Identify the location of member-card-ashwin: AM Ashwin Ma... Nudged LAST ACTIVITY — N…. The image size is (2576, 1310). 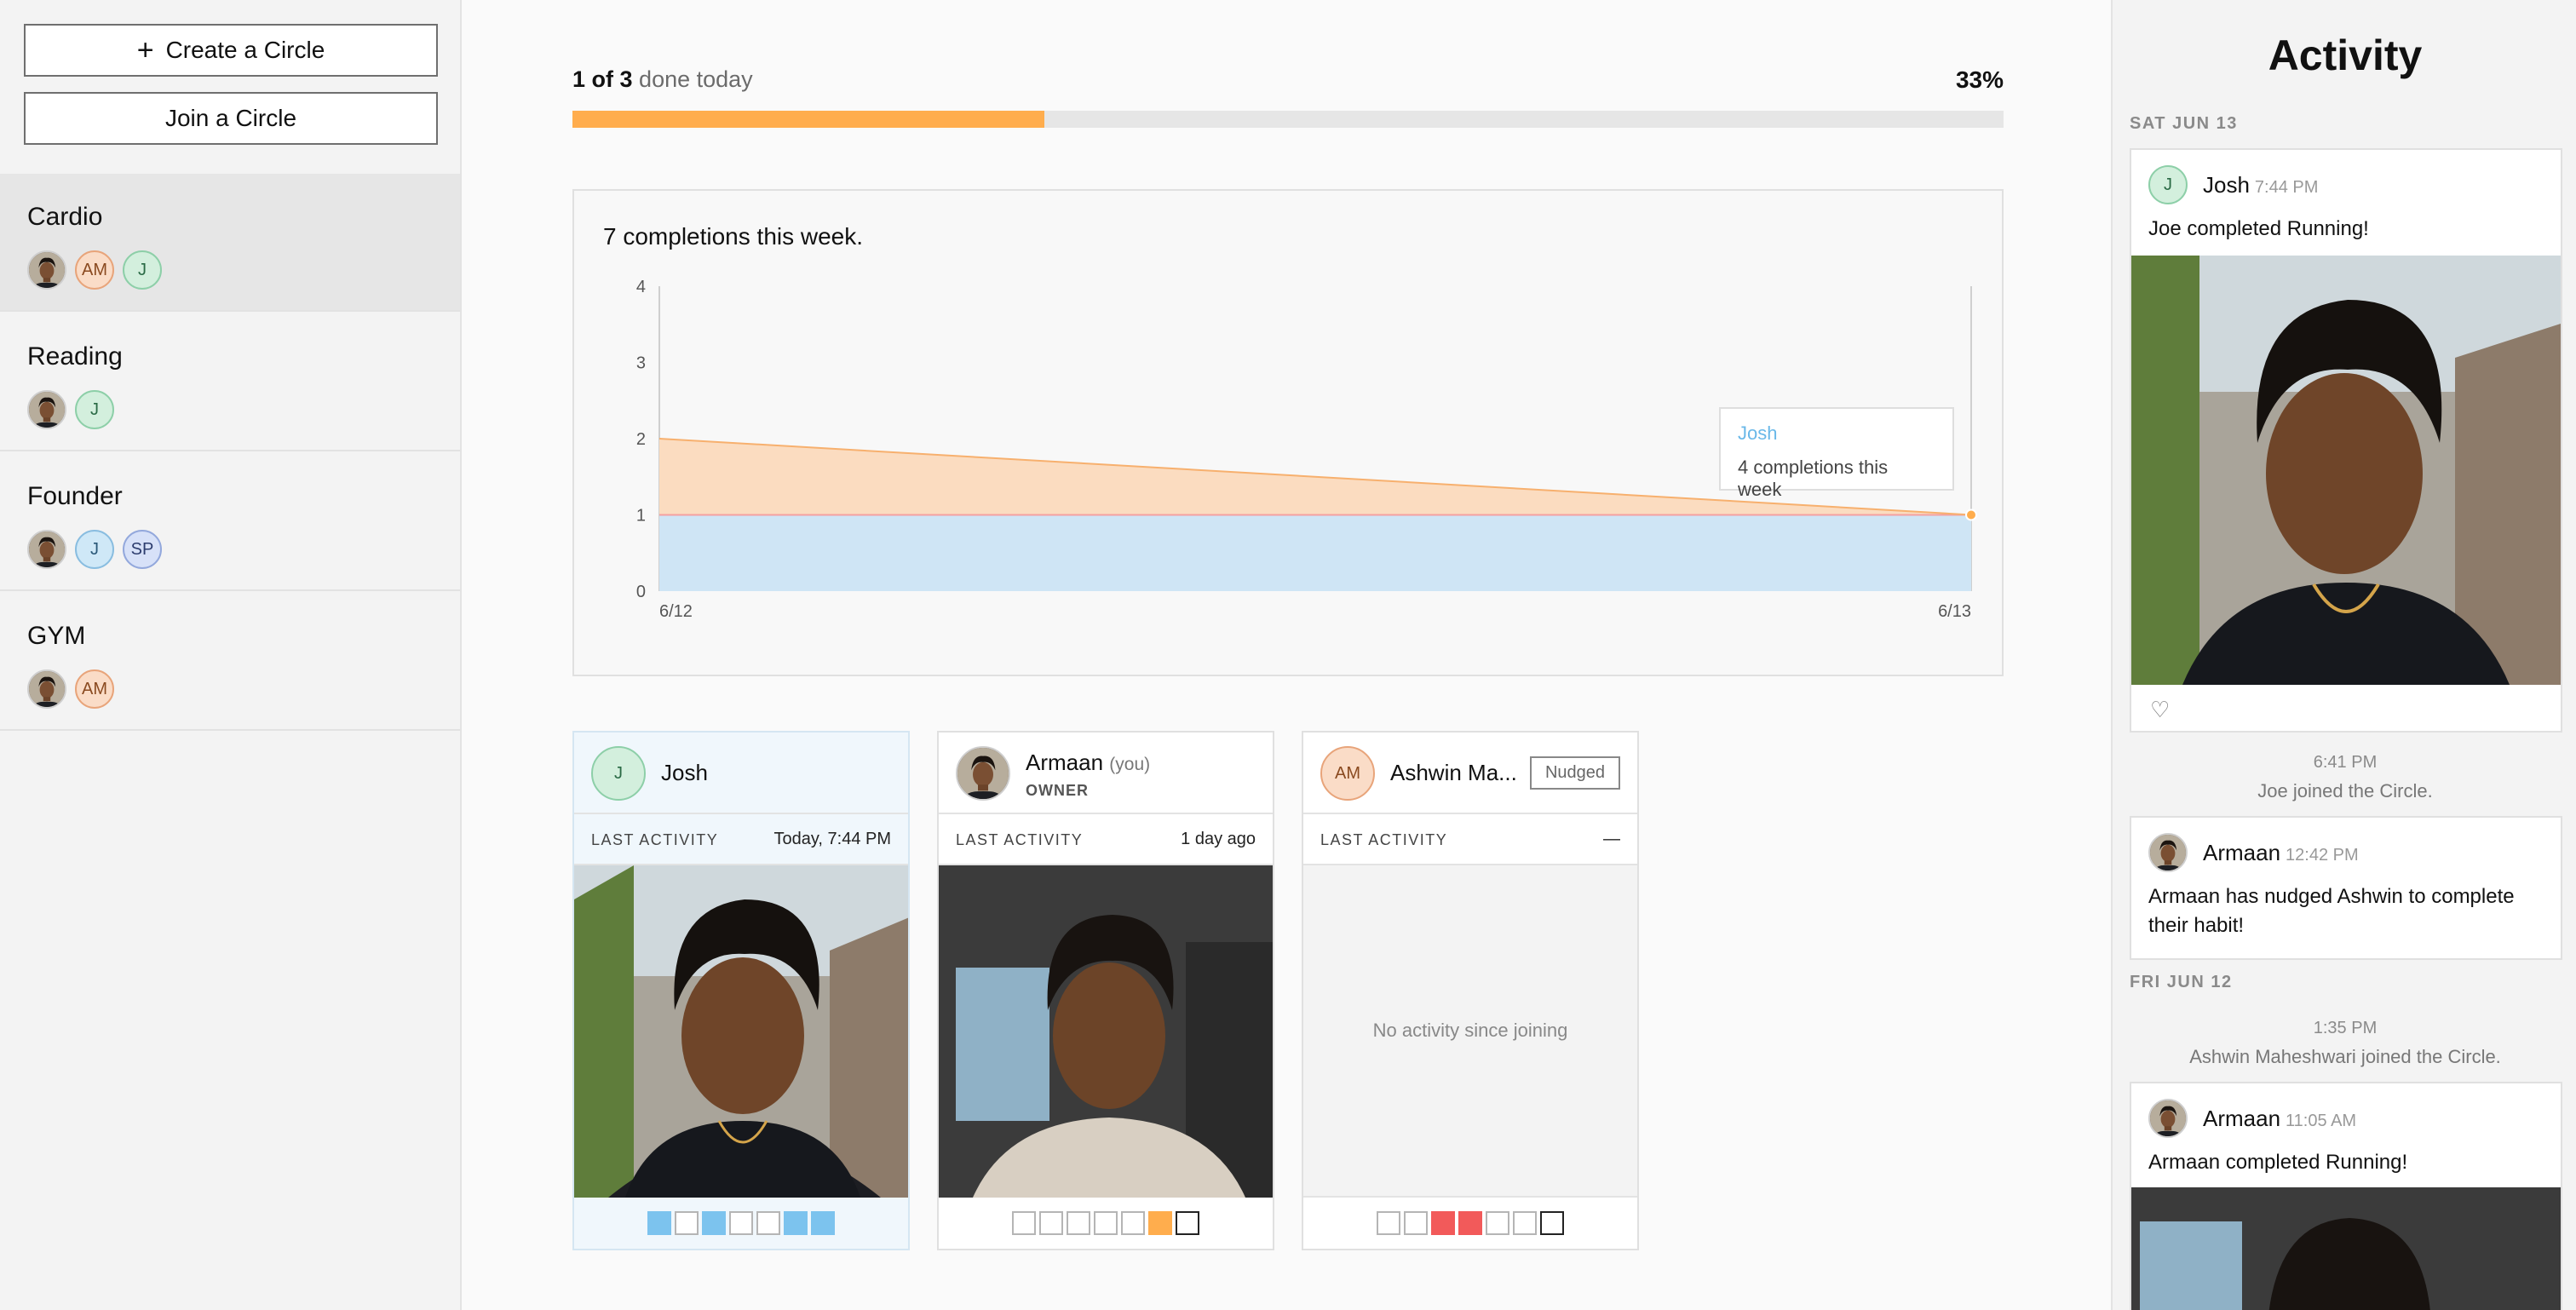
(1471, 990).